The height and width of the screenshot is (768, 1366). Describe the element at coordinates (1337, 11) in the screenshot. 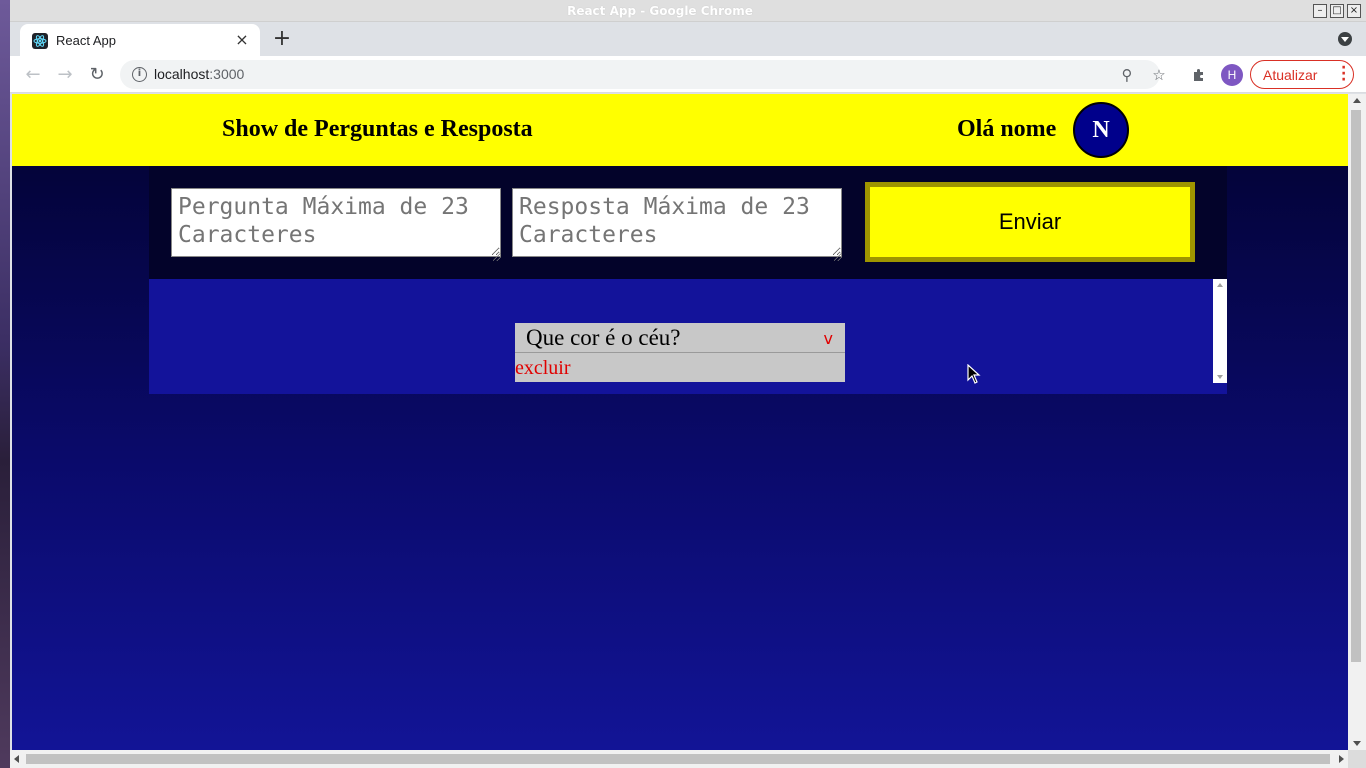

I see `maximize-button: □` at that location.